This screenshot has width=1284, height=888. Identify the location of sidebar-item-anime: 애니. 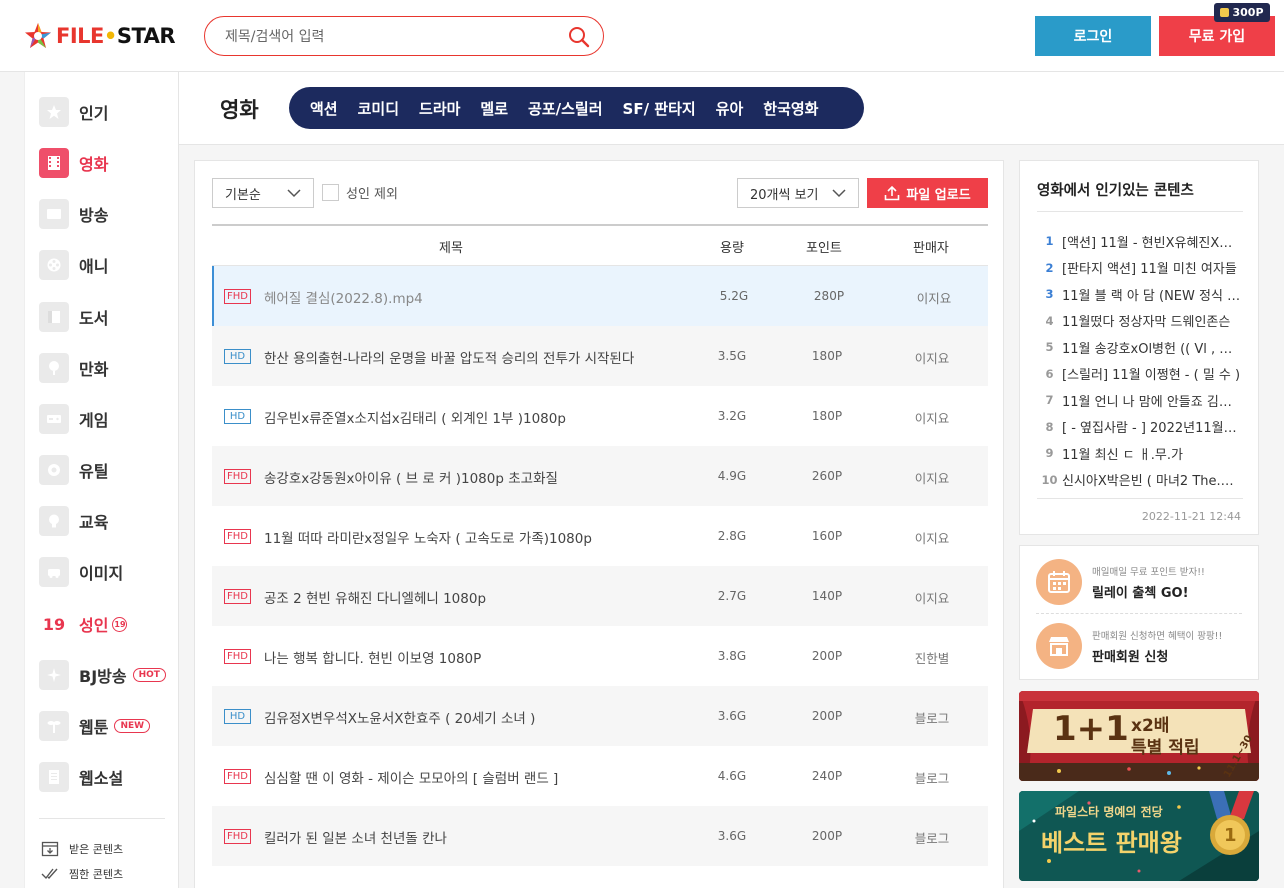
(73, 265).